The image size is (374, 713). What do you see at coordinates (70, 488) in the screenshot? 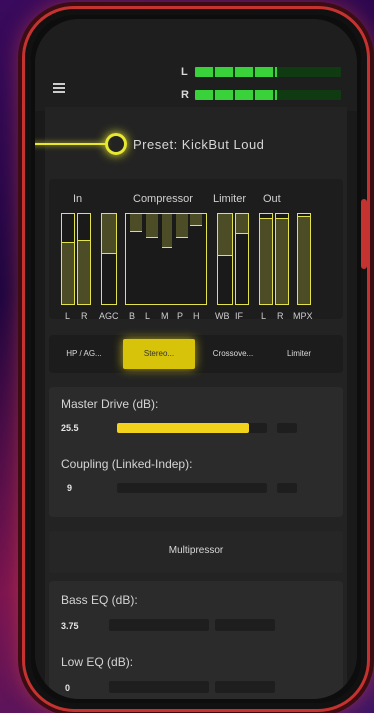
I see `coupling-value: 9` at bounding box center [70, 488].